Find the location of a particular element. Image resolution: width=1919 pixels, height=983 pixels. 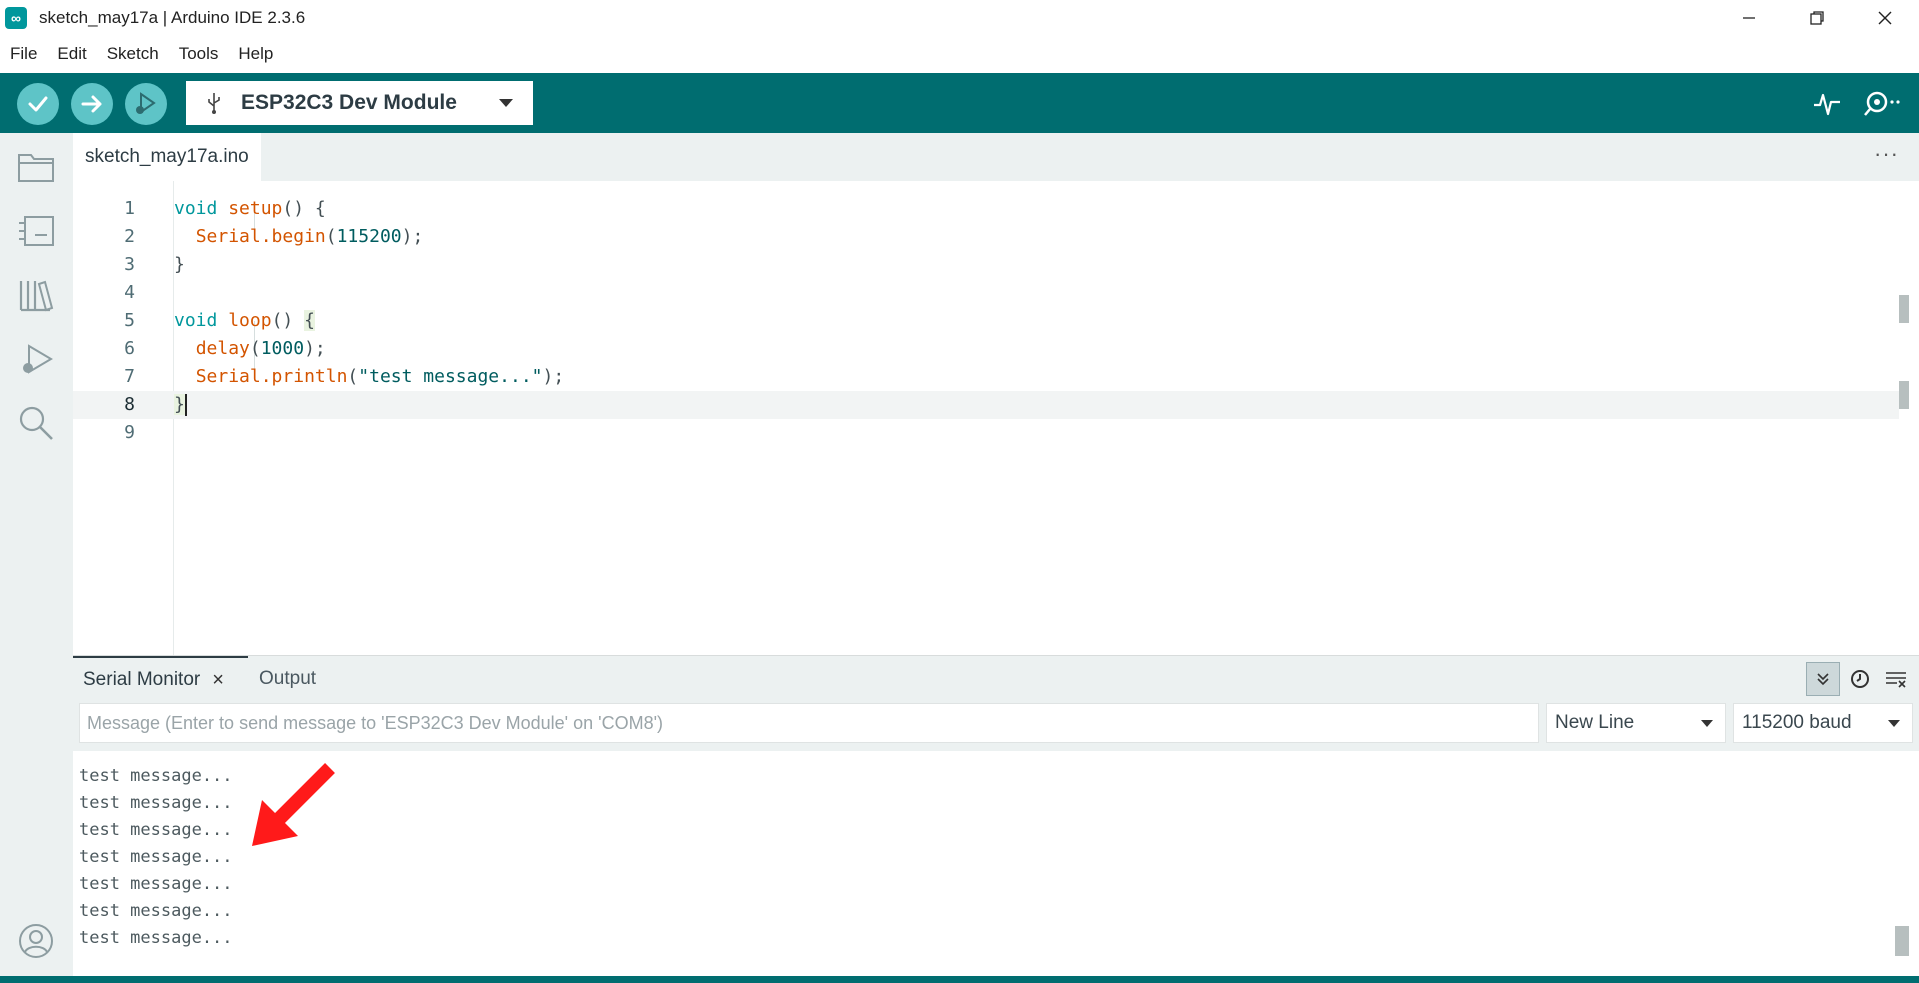

restore-icon is located at coordinates (1817, 17).